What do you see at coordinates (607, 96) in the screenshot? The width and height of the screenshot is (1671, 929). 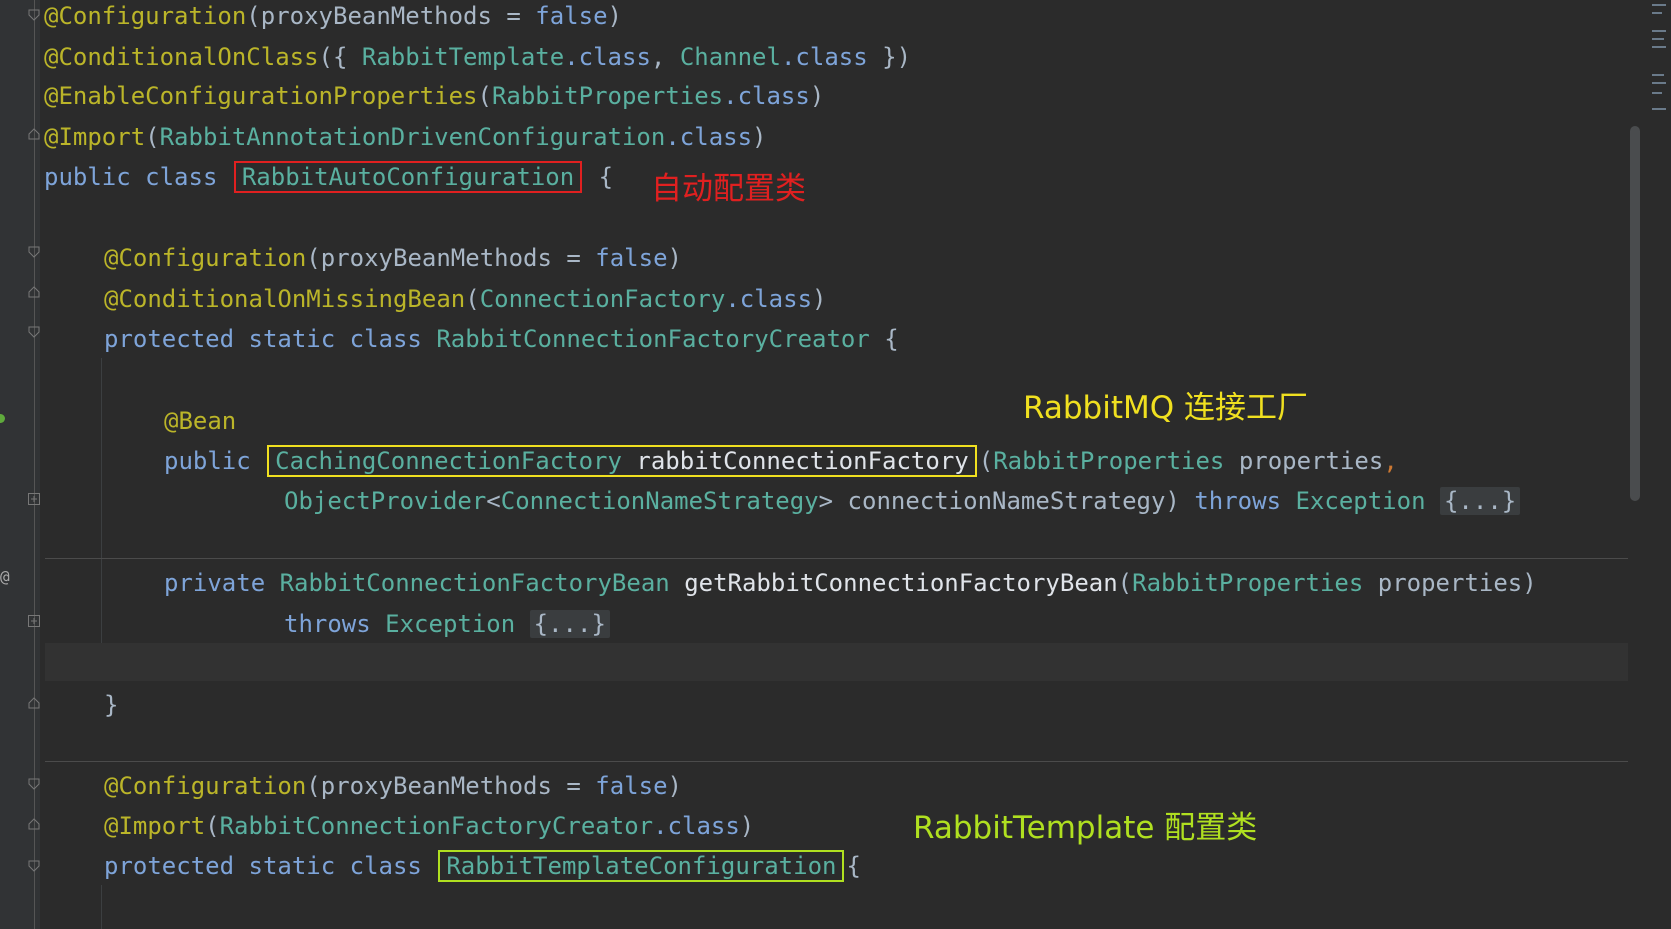 I see `class-name: RabbitProperties` at bounding box center [607, 96].